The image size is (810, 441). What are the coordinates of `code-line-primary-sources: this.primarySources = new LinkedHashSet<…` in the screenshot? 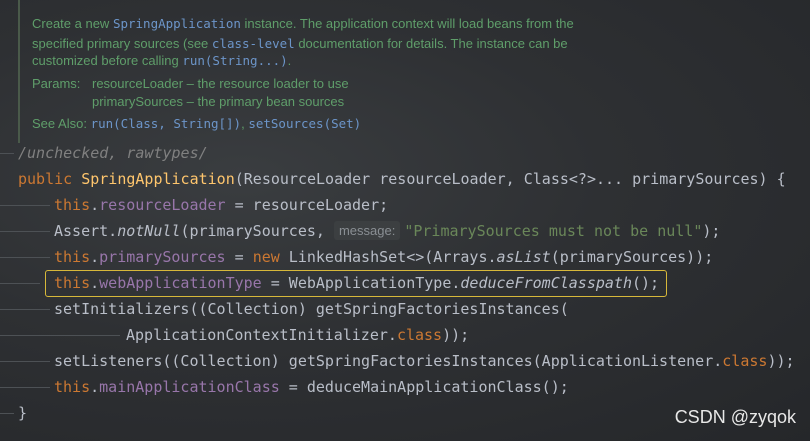 It's located at (383, 257).